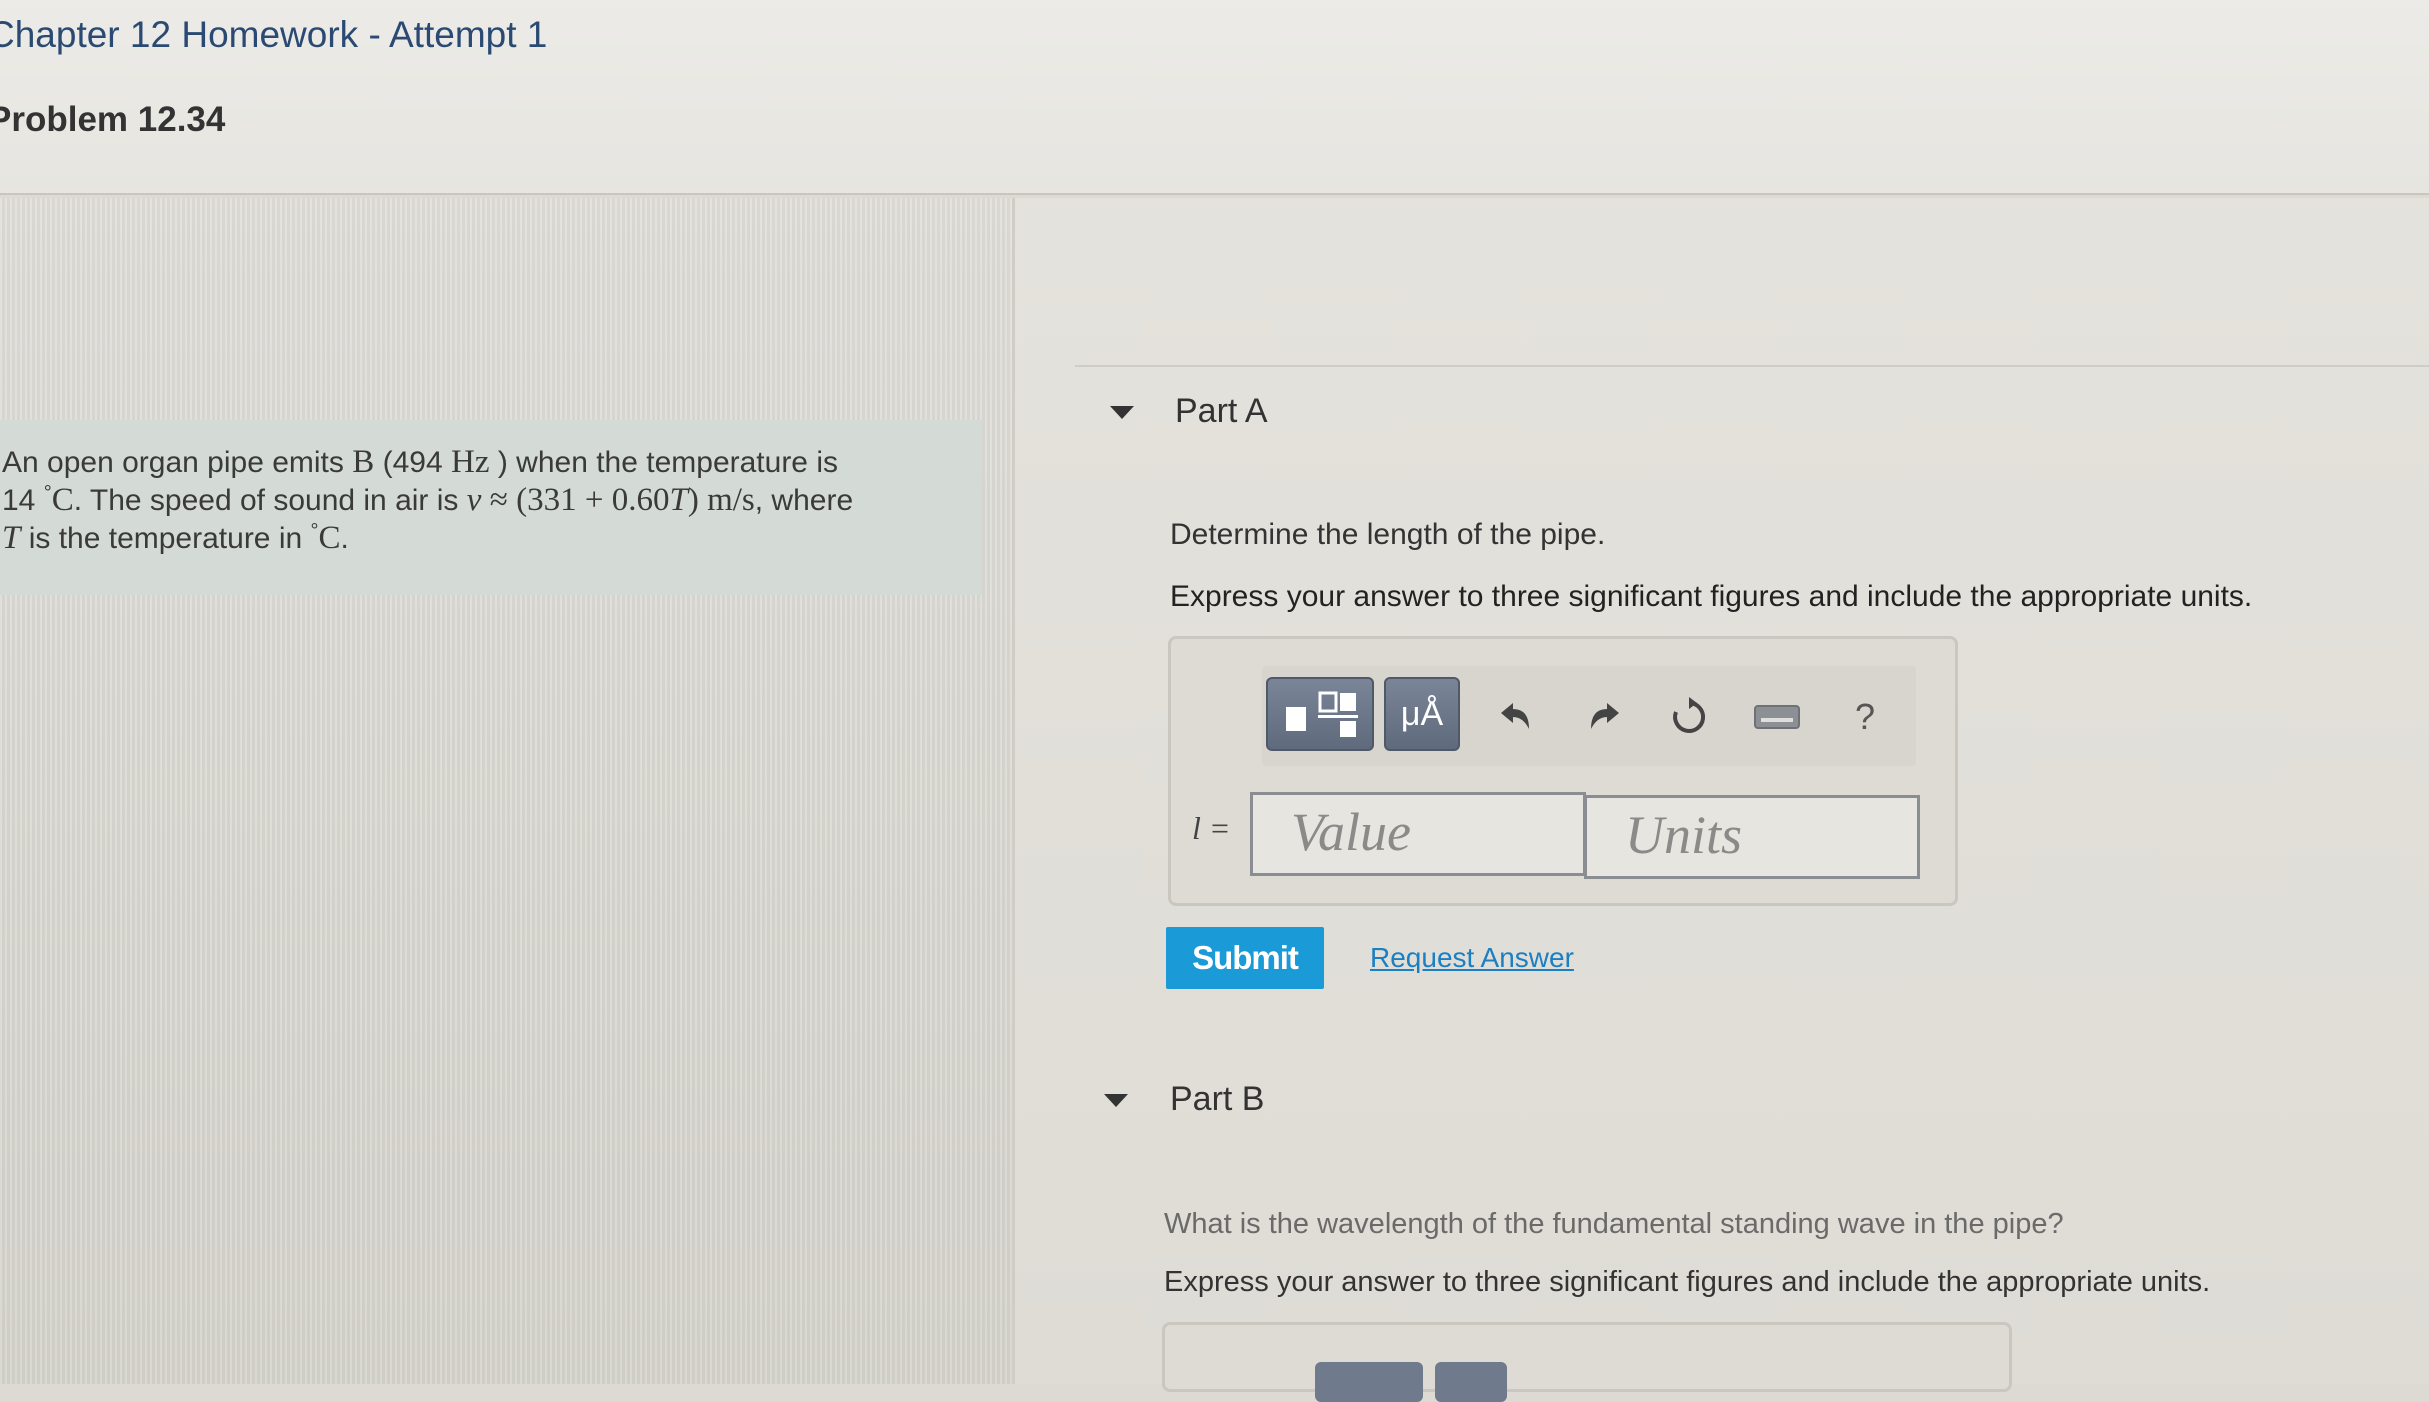  What do you see at coordinates (1515, 717) in the screenshot?
I see `undo-icon` at bounding box center [1515, 717].